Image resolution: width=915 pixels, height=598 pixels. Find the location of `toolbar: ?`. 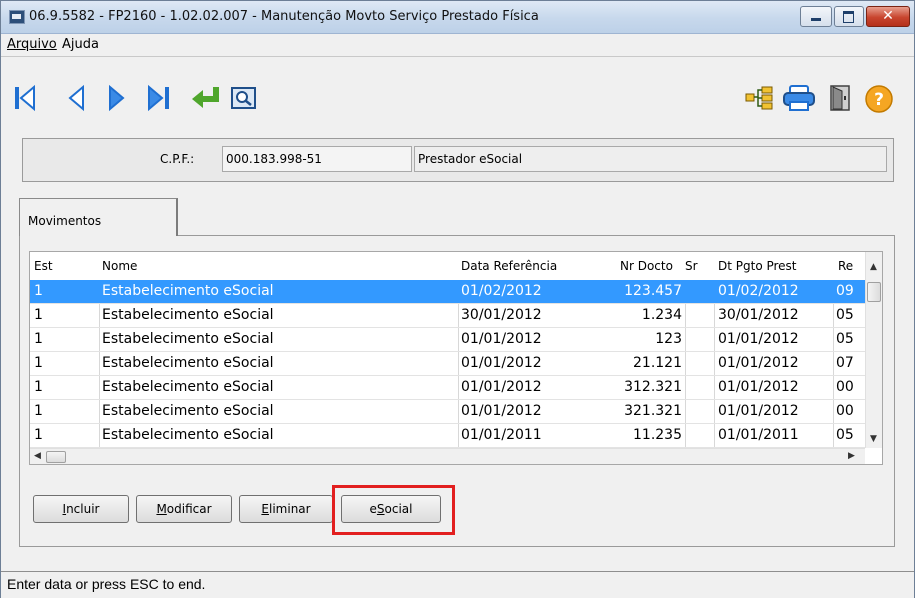

toolbar: ? is located at coordinates (457, 92).